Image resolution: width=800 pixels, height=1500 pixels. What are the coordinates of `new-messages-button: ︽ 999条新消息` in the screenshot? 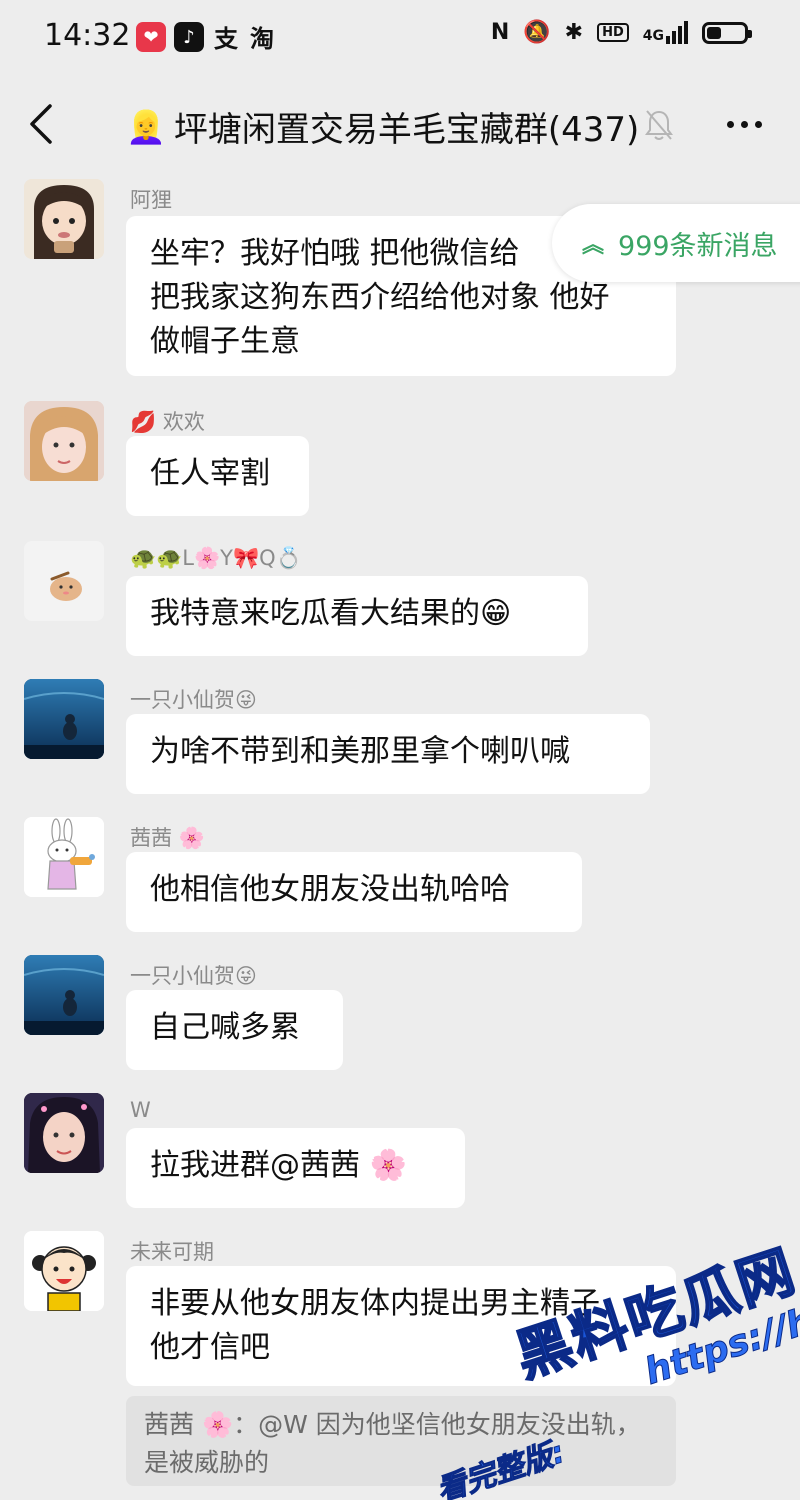 It's located at (676, 243).